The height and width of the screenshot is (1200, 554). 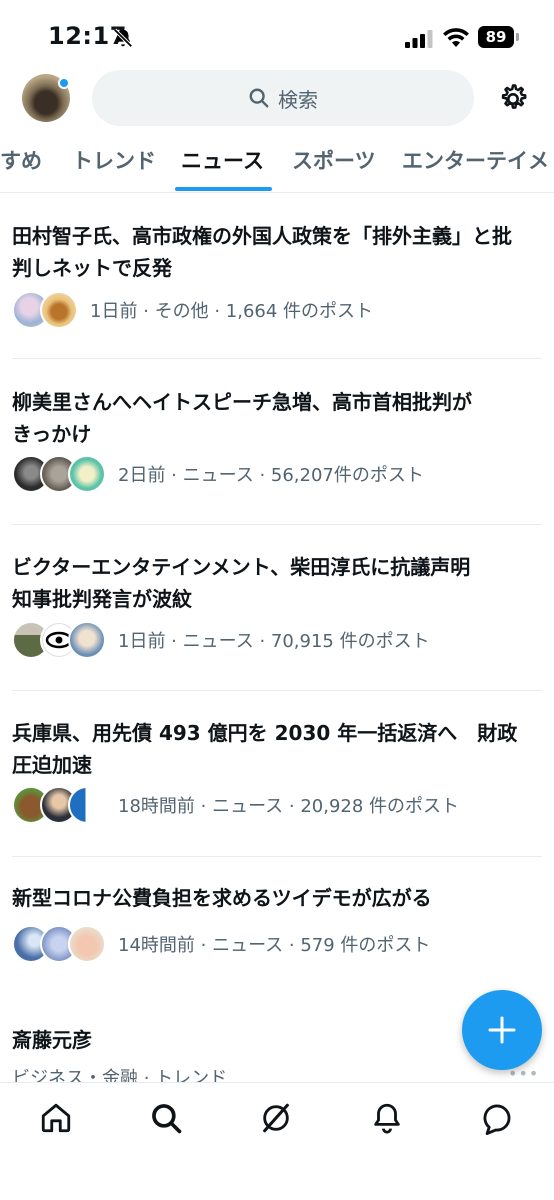 I want to click on battery-indicator: 89, so click(x=499, y=37).